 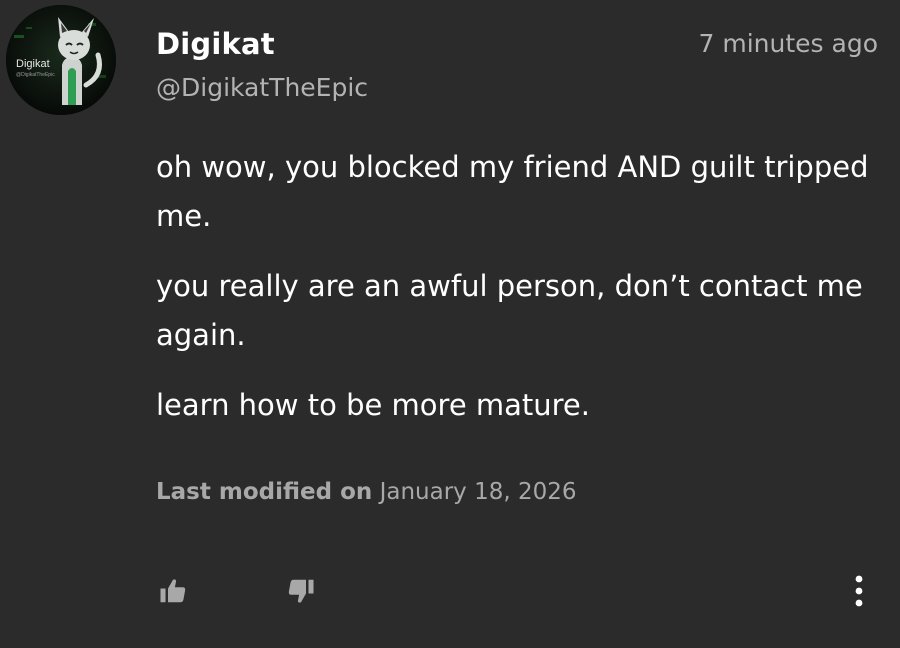 I want to click on more-options-button, so click(x=859, y=591).